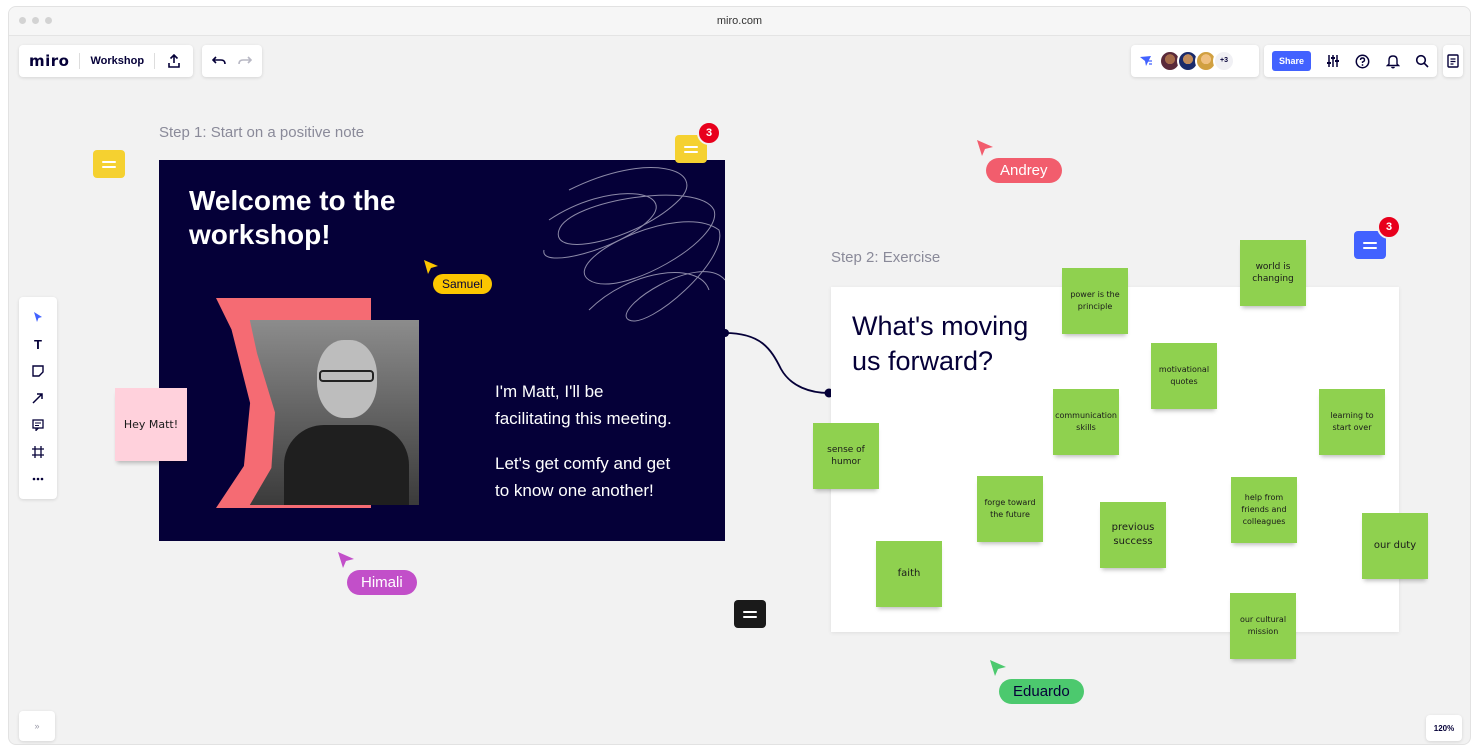  What do you see at coordinates (1224, 61) in the screenshot?
I see `more-collaborators-badge: +3` at bounding box center [1224, 61].